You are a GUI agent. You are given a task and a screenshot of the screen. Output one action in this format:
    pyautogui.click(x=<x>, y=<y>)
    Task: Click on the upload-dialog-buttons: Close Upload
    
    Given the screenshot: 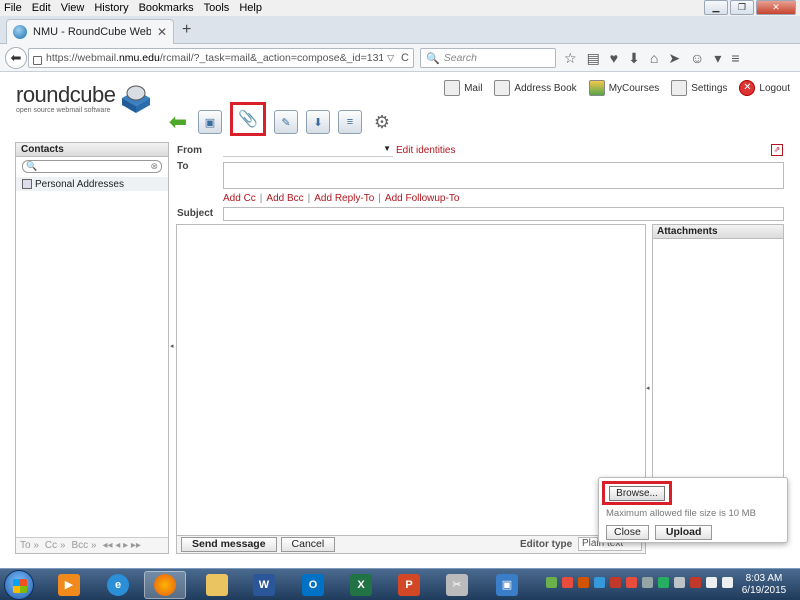 What is the action you would take?
    pyautogui.click(x=659, y=532)
    